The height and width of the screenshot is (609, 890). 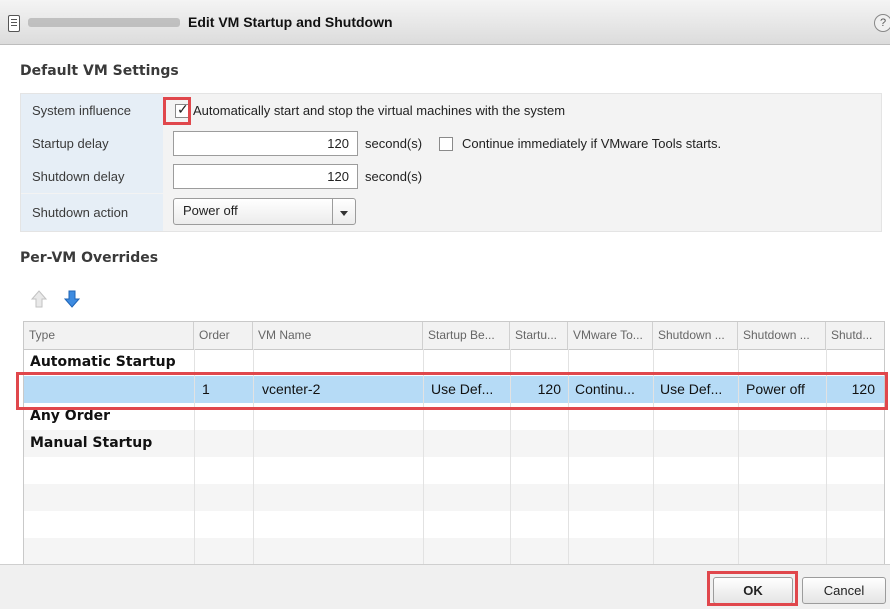 I want to click on group-label-manual: Manual Startup, so click(x=91, y=443).